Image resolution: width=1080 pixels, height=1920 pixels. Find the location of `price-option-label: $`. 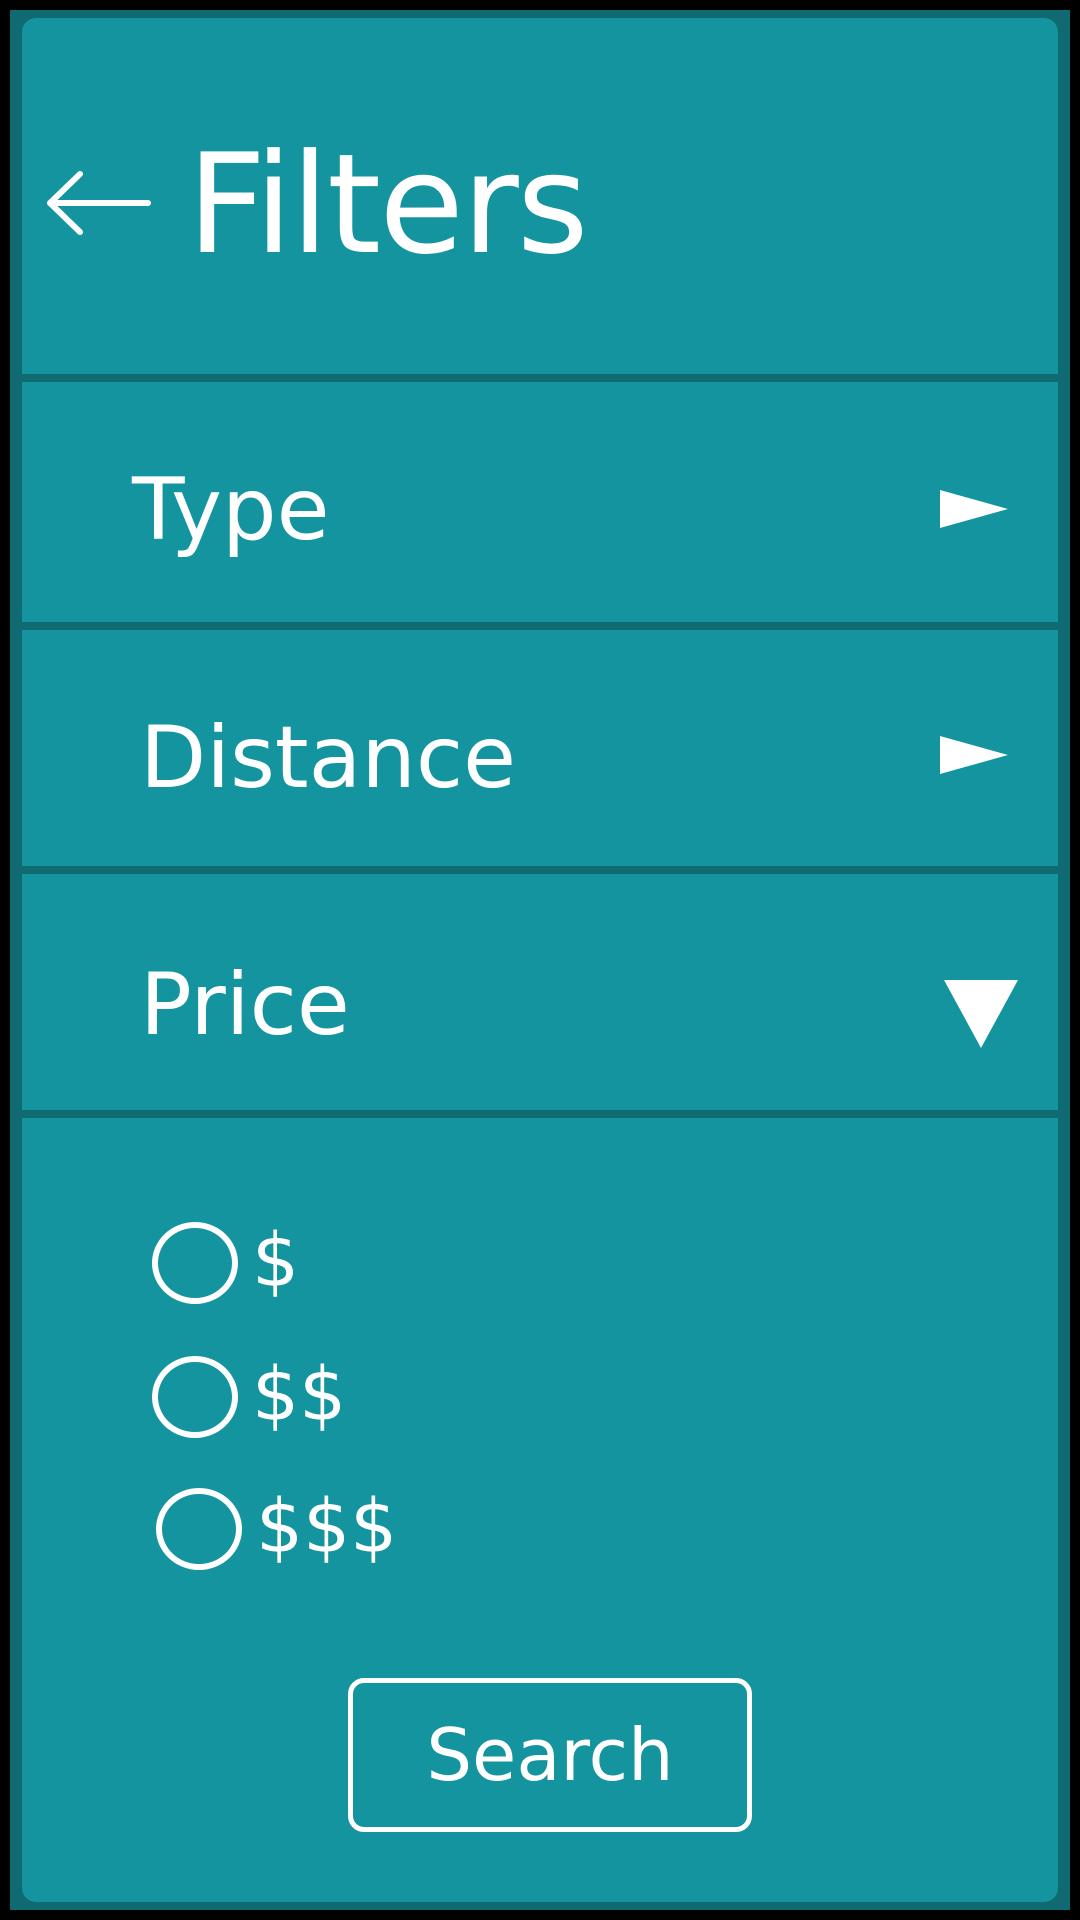

price-option-label: $ is located at coordinates (276, 1261).